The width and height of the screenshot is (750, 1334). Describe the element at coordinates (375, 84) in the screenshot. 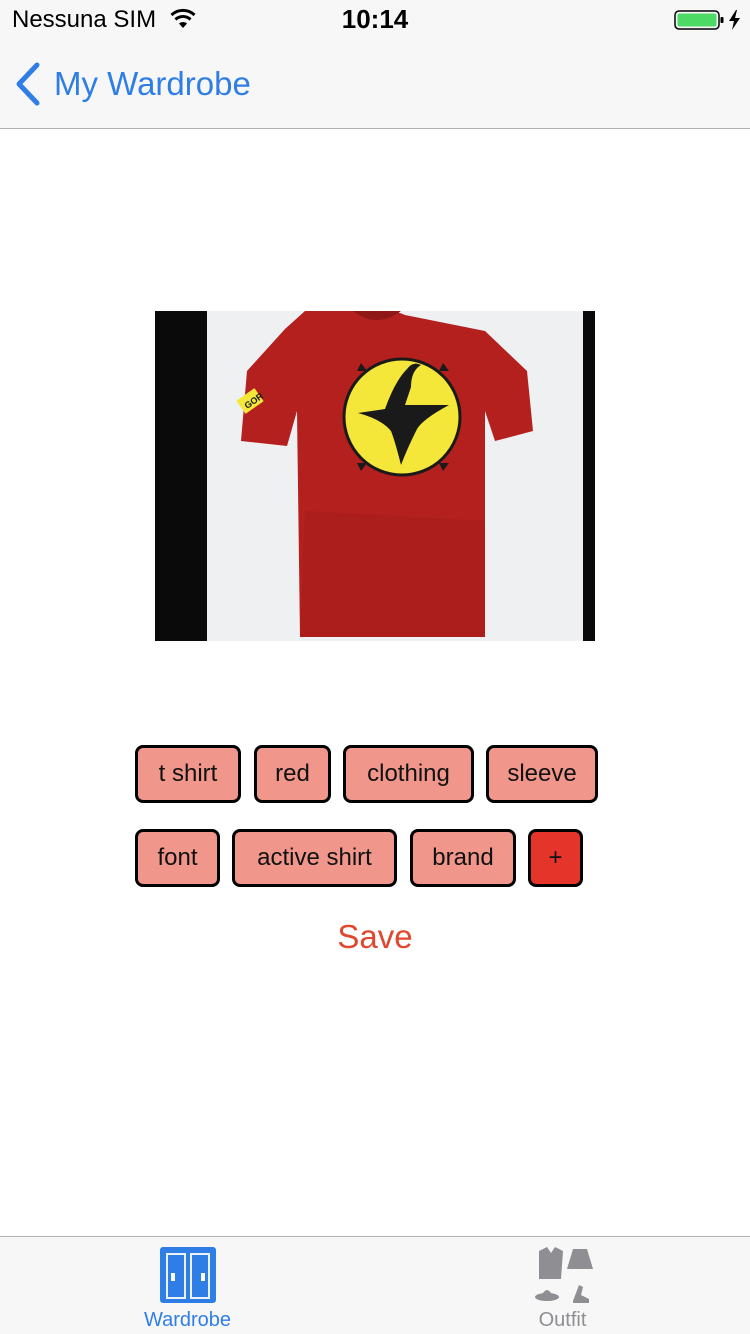

I see `navigation-bar: My Wardrobe` at that location.